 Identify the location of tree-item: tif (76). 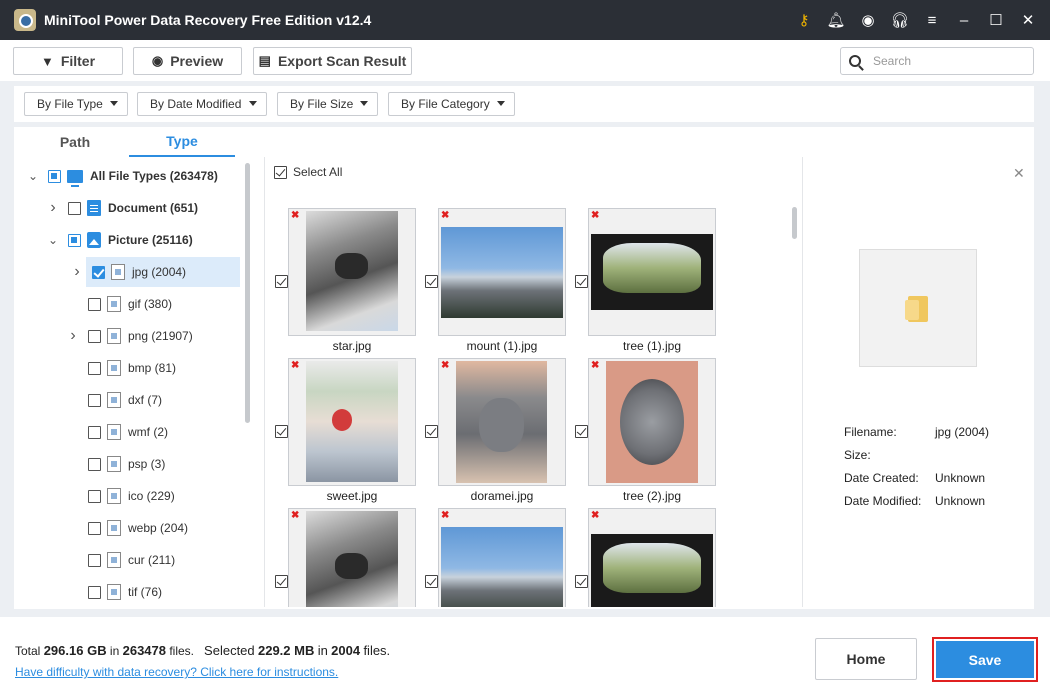
(114, 592).